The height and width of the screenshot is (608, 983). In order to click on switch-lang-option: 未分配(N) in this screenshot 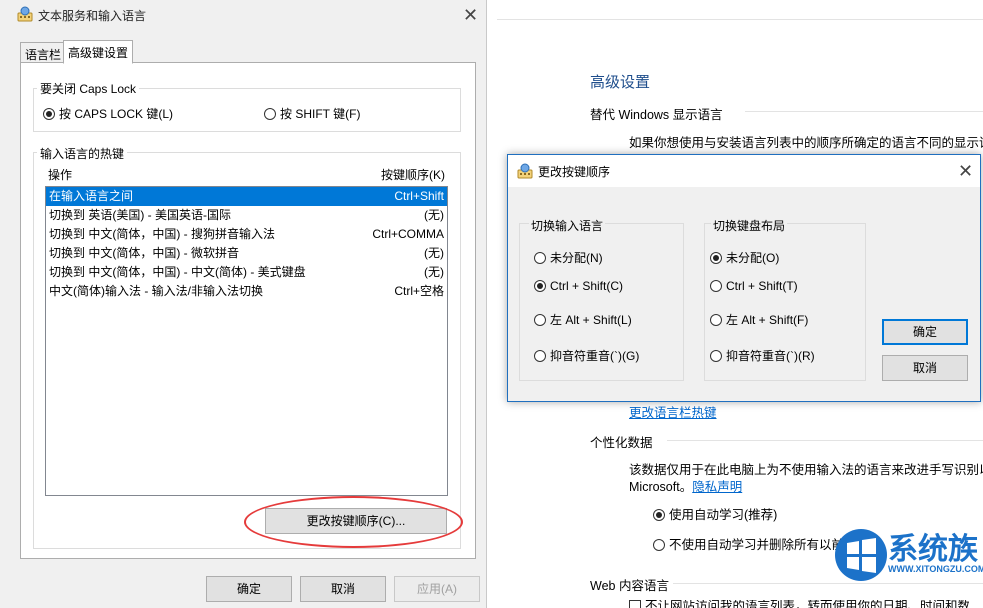, I will do `click(568, 257)`.